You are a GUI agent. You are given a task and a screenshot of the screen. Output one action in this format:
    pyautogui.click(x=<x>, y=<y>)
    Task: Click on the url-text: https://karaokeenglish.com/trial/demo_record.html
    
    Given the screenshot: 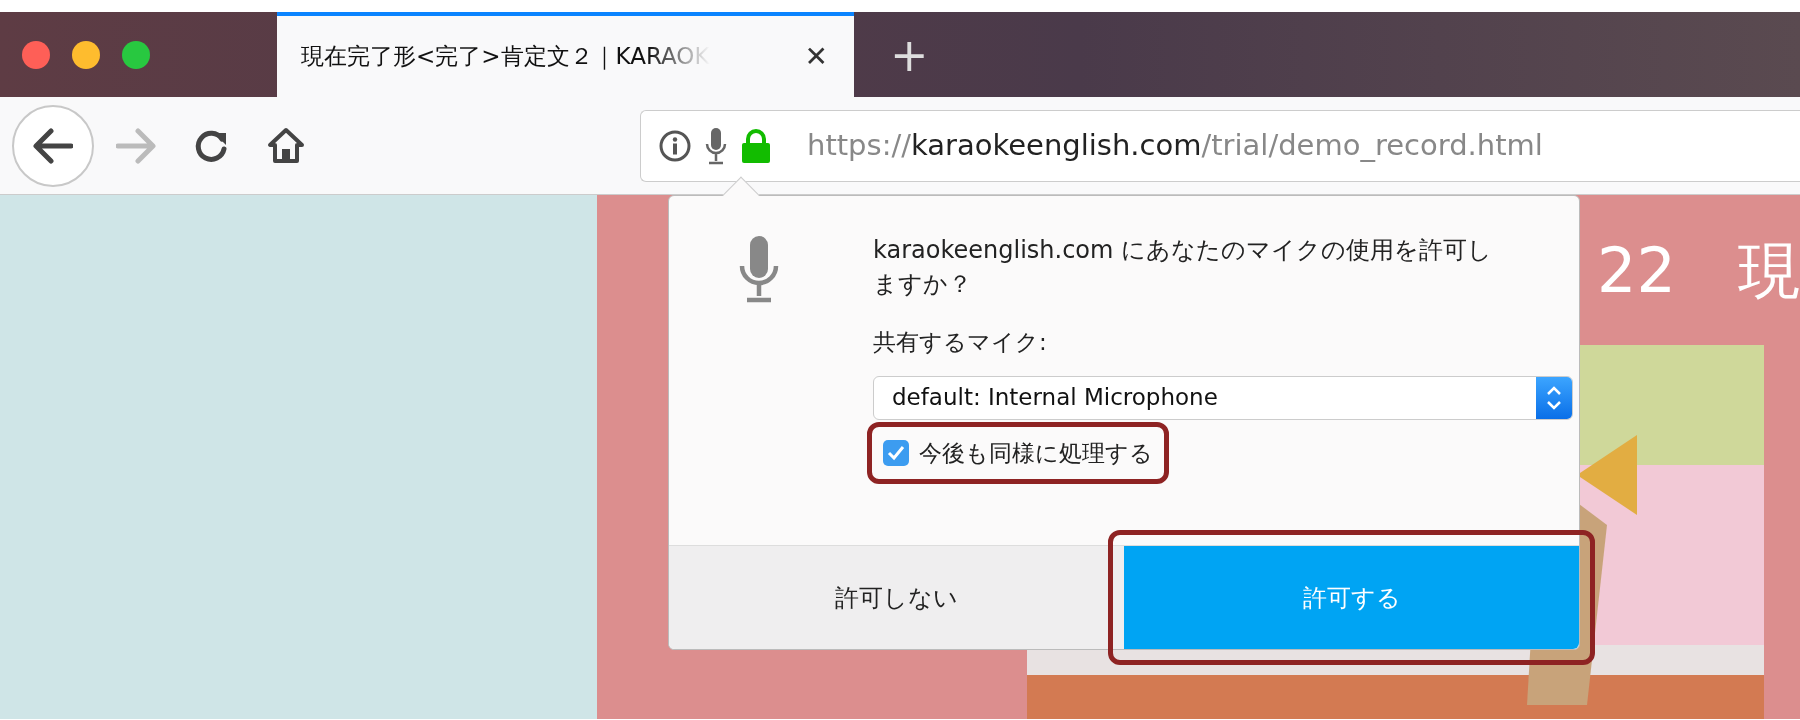 What is the action you would take?
    pyautogui.click(x=1175, y=145)
    